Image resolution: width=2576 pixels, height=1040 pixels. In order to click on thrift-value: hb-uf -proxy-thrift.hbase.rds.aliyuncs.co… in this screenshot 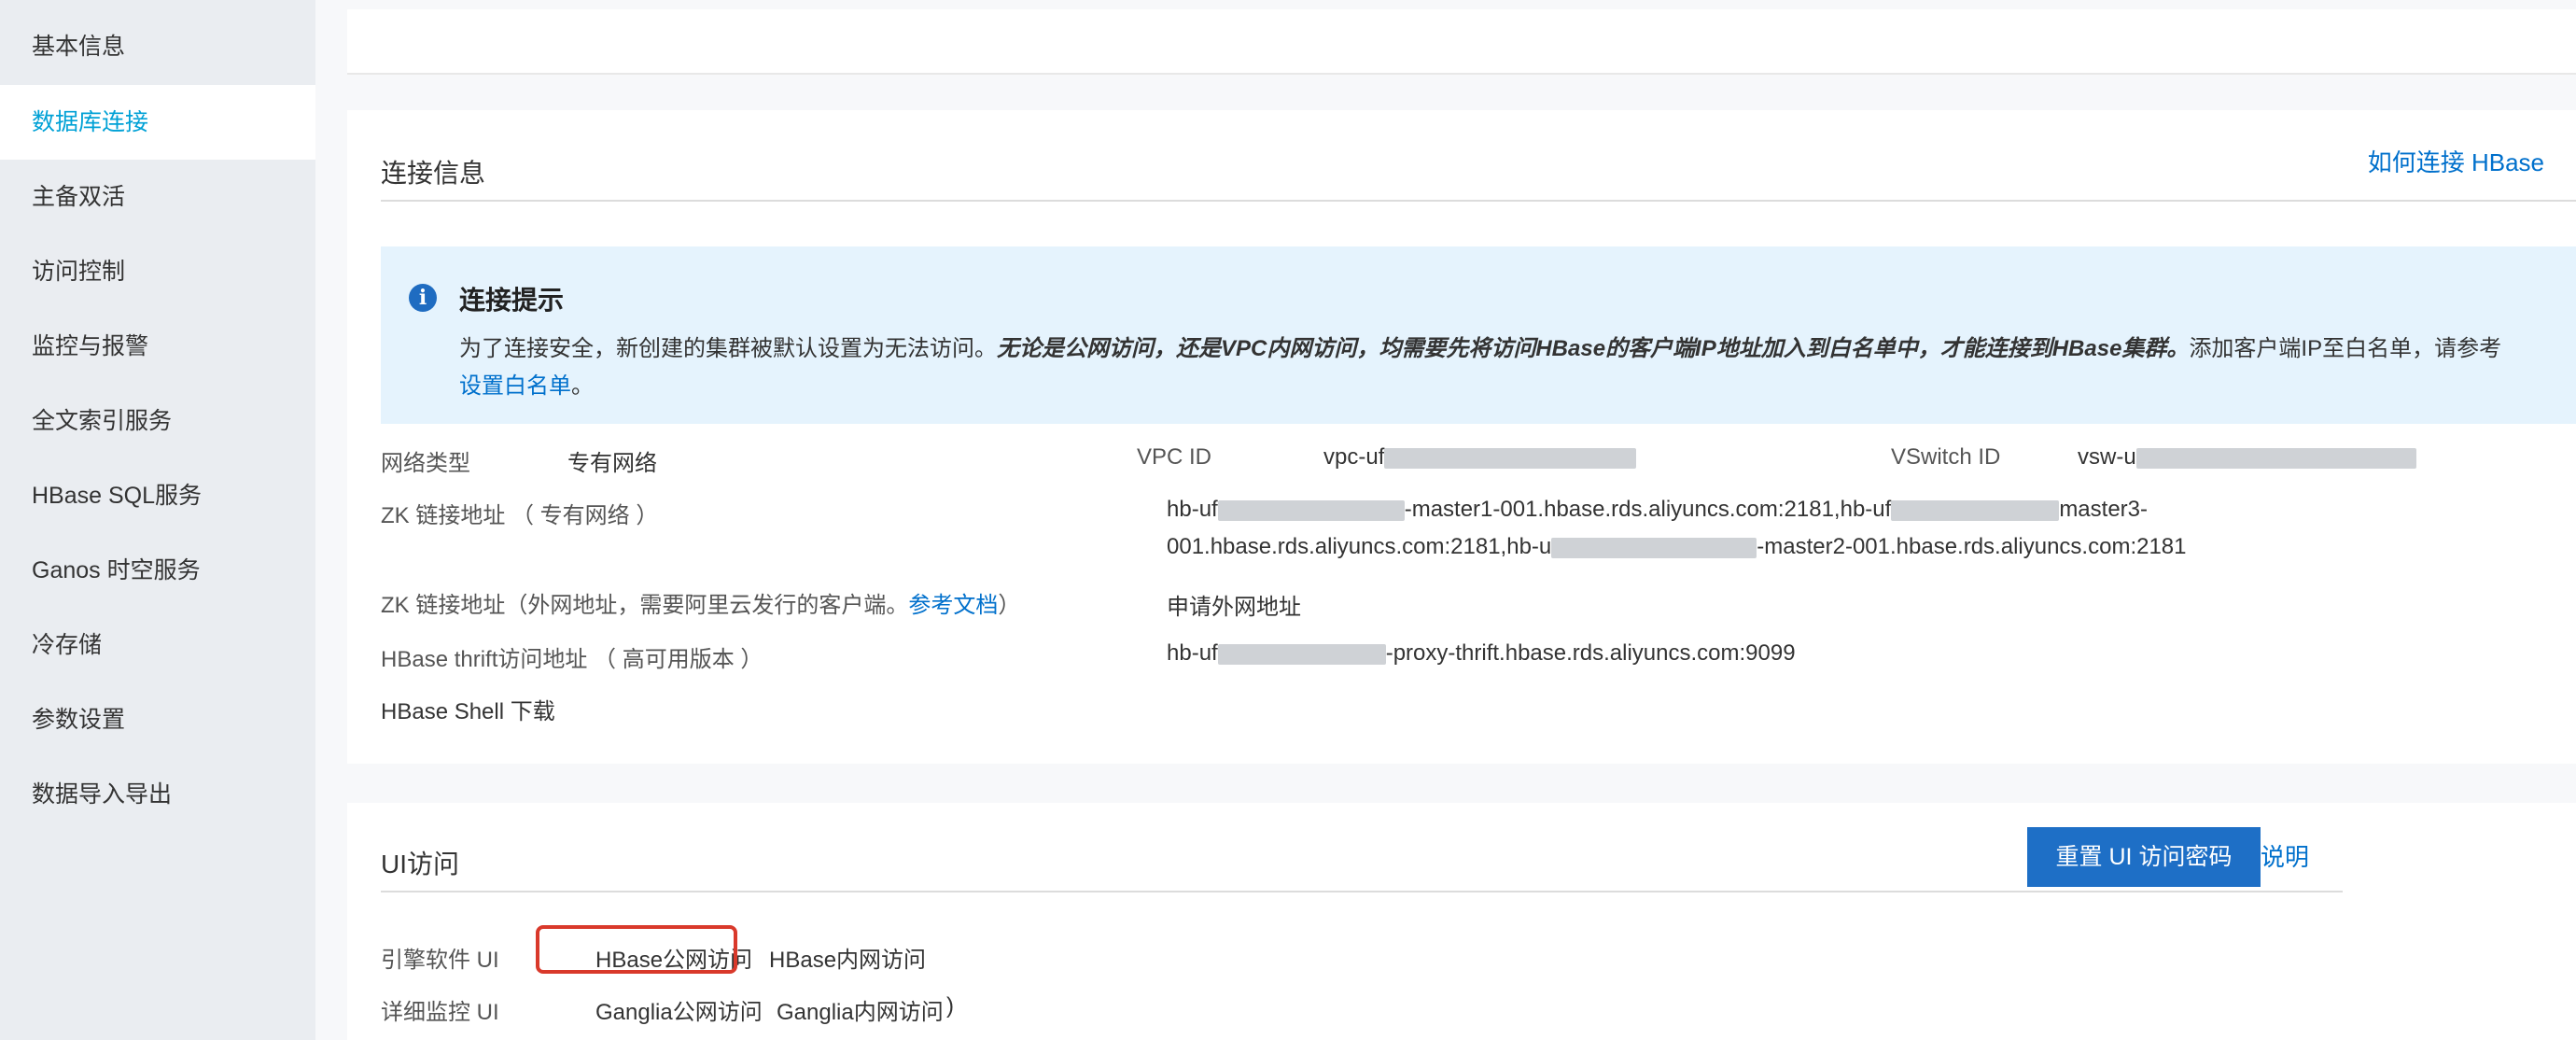, I will do `click(1481, 653)`.